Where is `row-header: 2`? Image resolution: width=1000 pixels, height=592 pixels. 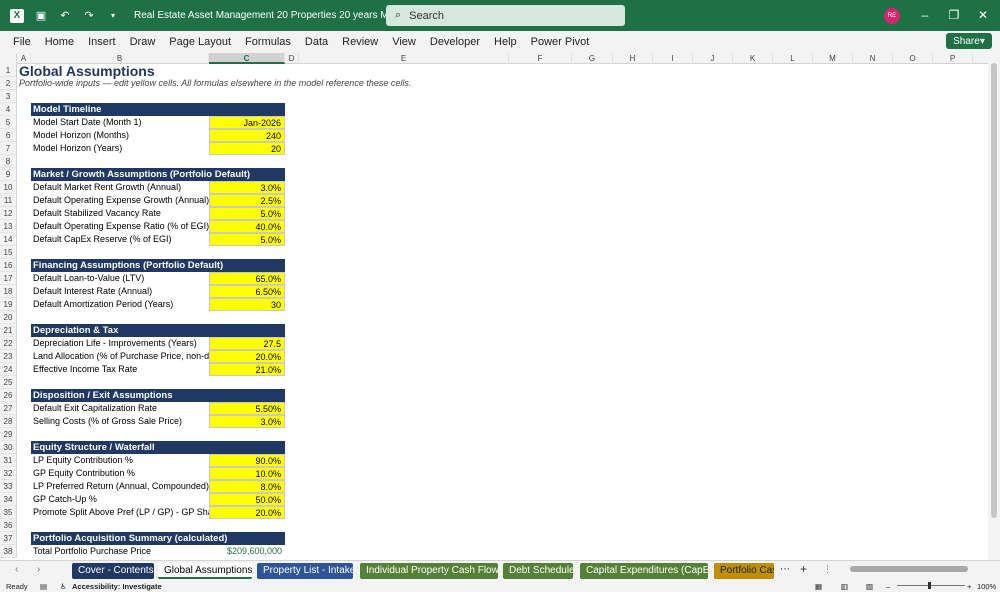
row-header: 2 is located at coordinates (8, 83).